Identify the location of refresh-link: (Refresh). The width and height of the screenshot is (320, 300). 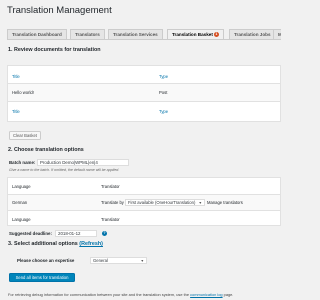
(91, 244).